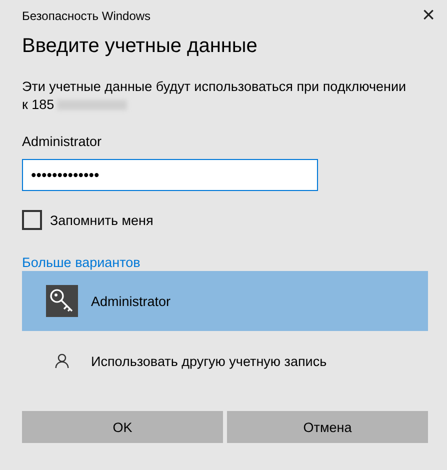 The width and height of the screenshot is (447, 470). Describe the element at coordinates (62, 361) in the screenshot. I see `person-icon` at that location.